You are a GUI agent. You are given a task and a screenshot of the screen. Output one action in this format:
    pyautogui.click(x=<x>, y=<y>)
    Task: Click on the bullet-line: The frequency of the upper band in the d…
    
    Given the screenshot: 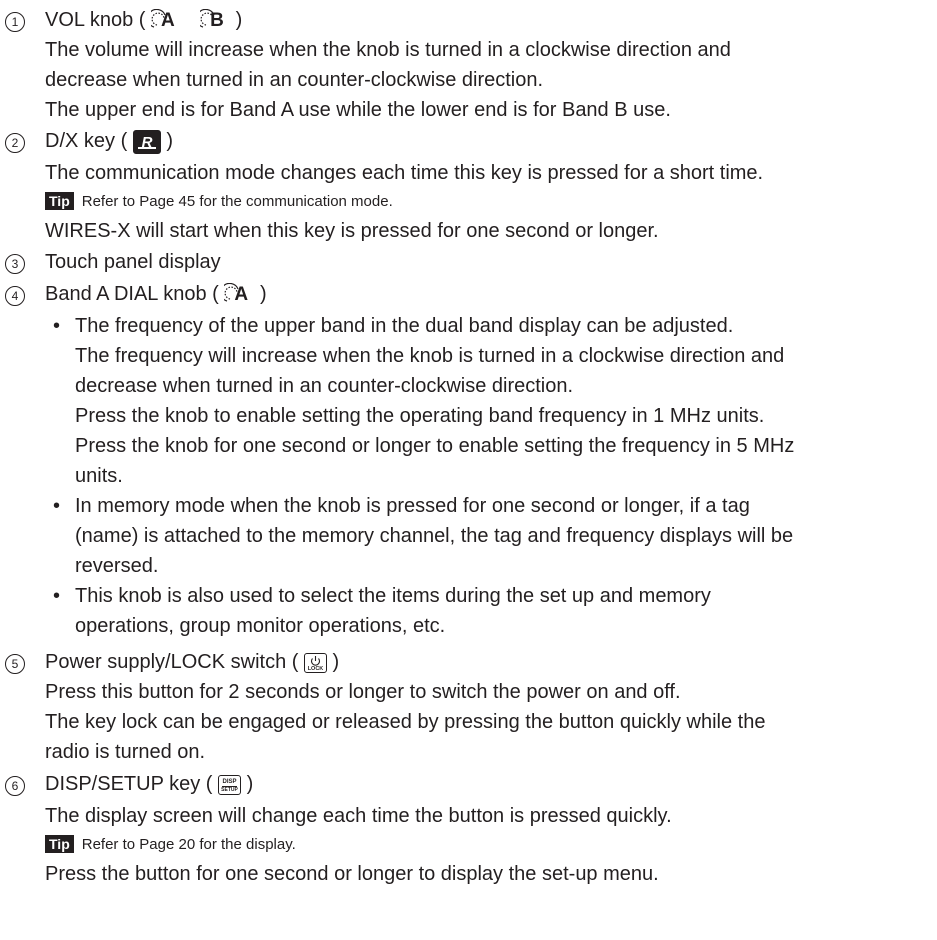 What is the action you would take?
    pyautogui.click(x=404, y=326)
    